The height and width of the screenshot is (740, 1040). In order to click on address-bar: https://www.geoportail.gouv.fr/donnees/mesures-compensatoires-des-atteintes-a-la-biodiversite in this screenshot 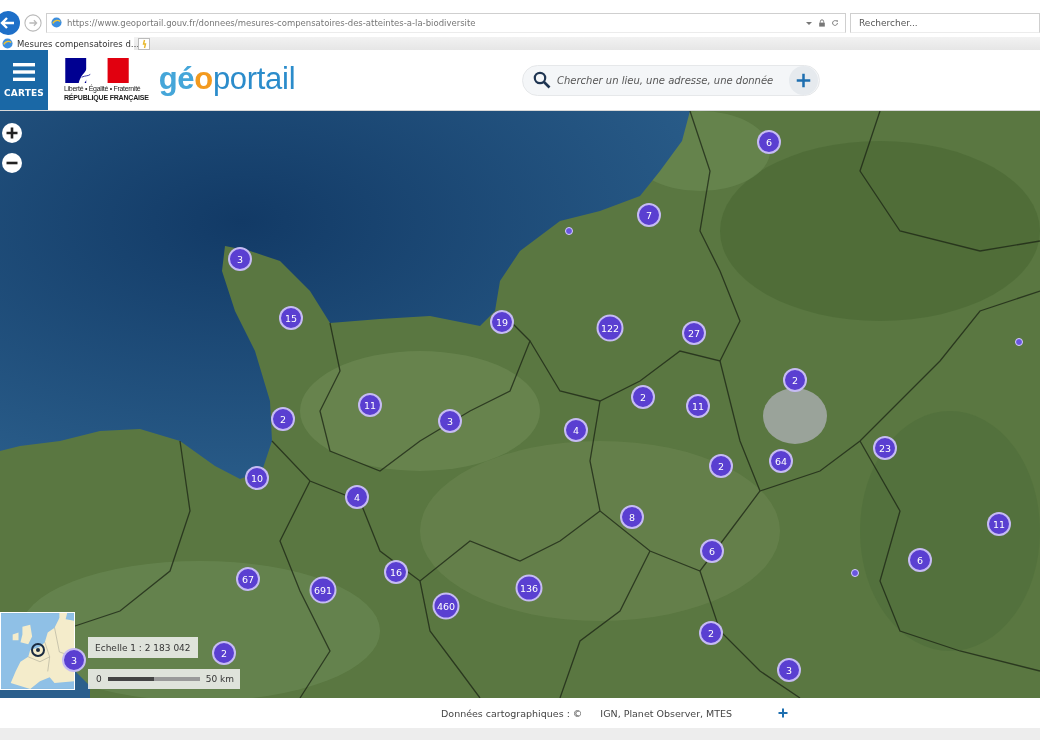, I will do `click(446, 22)`.